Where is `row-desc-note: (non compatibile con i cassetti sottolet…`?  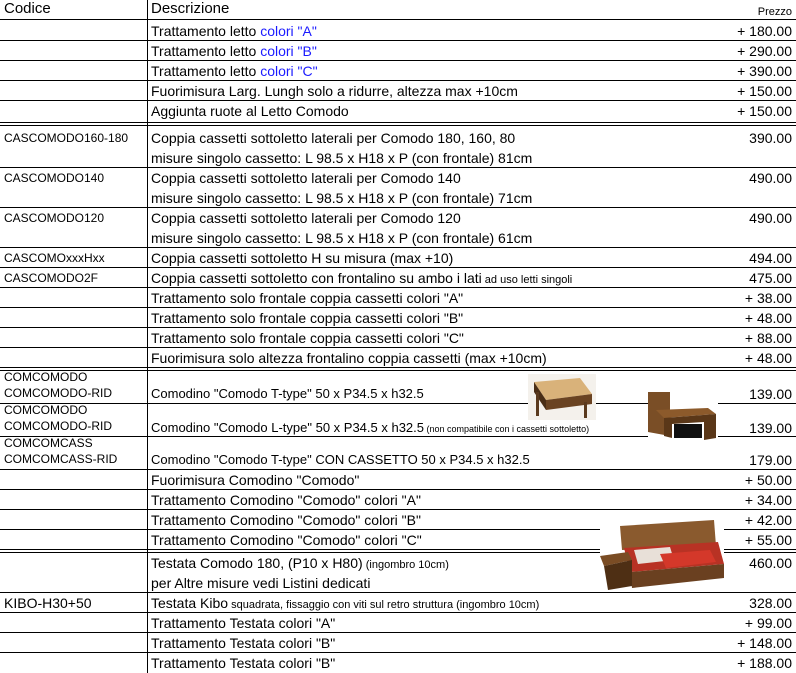
row-desc-note: (non compatibile con i cassetti sottolet… is located at coordinates (507, 429).